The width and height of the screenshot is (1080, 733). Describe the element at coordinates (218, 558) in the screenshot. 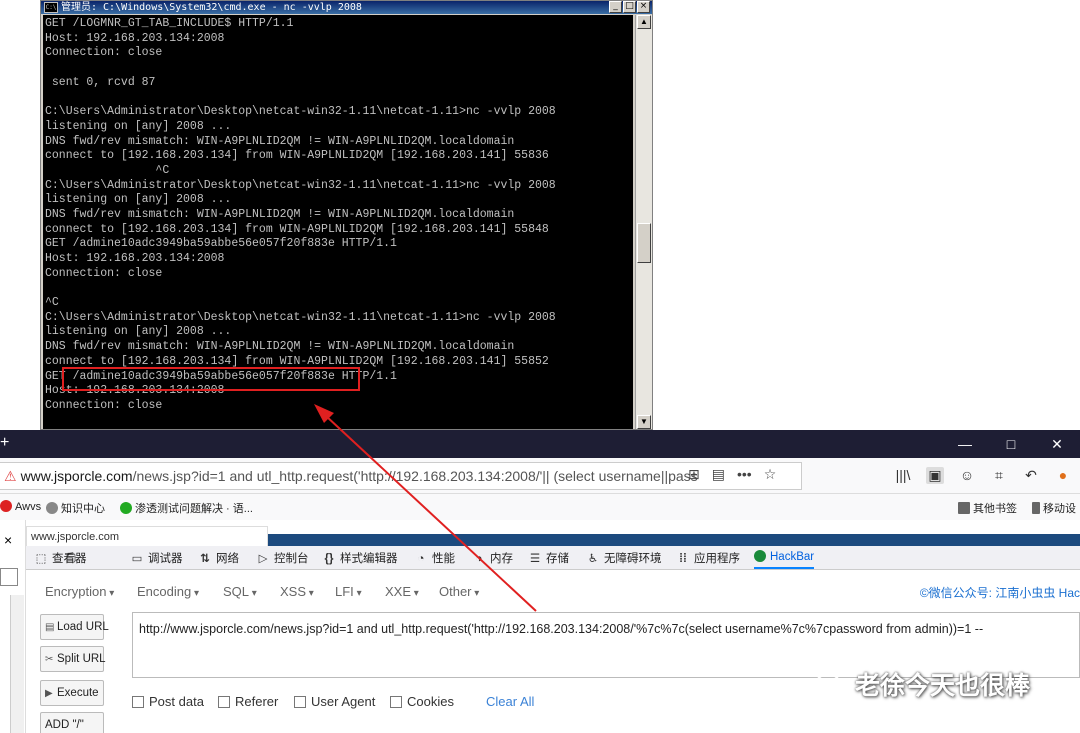

I see `tab-network: ⇅ 网络` at that location.